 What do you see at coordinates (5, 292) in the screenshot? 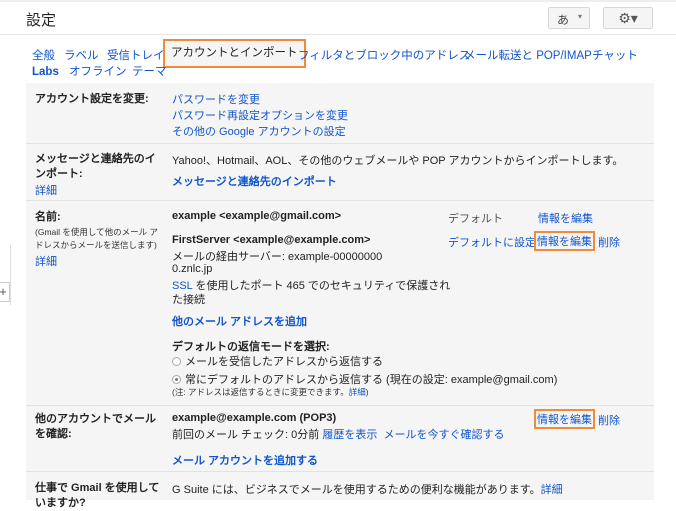
I see `plus-icon: +` at bounding box center [5, 292].